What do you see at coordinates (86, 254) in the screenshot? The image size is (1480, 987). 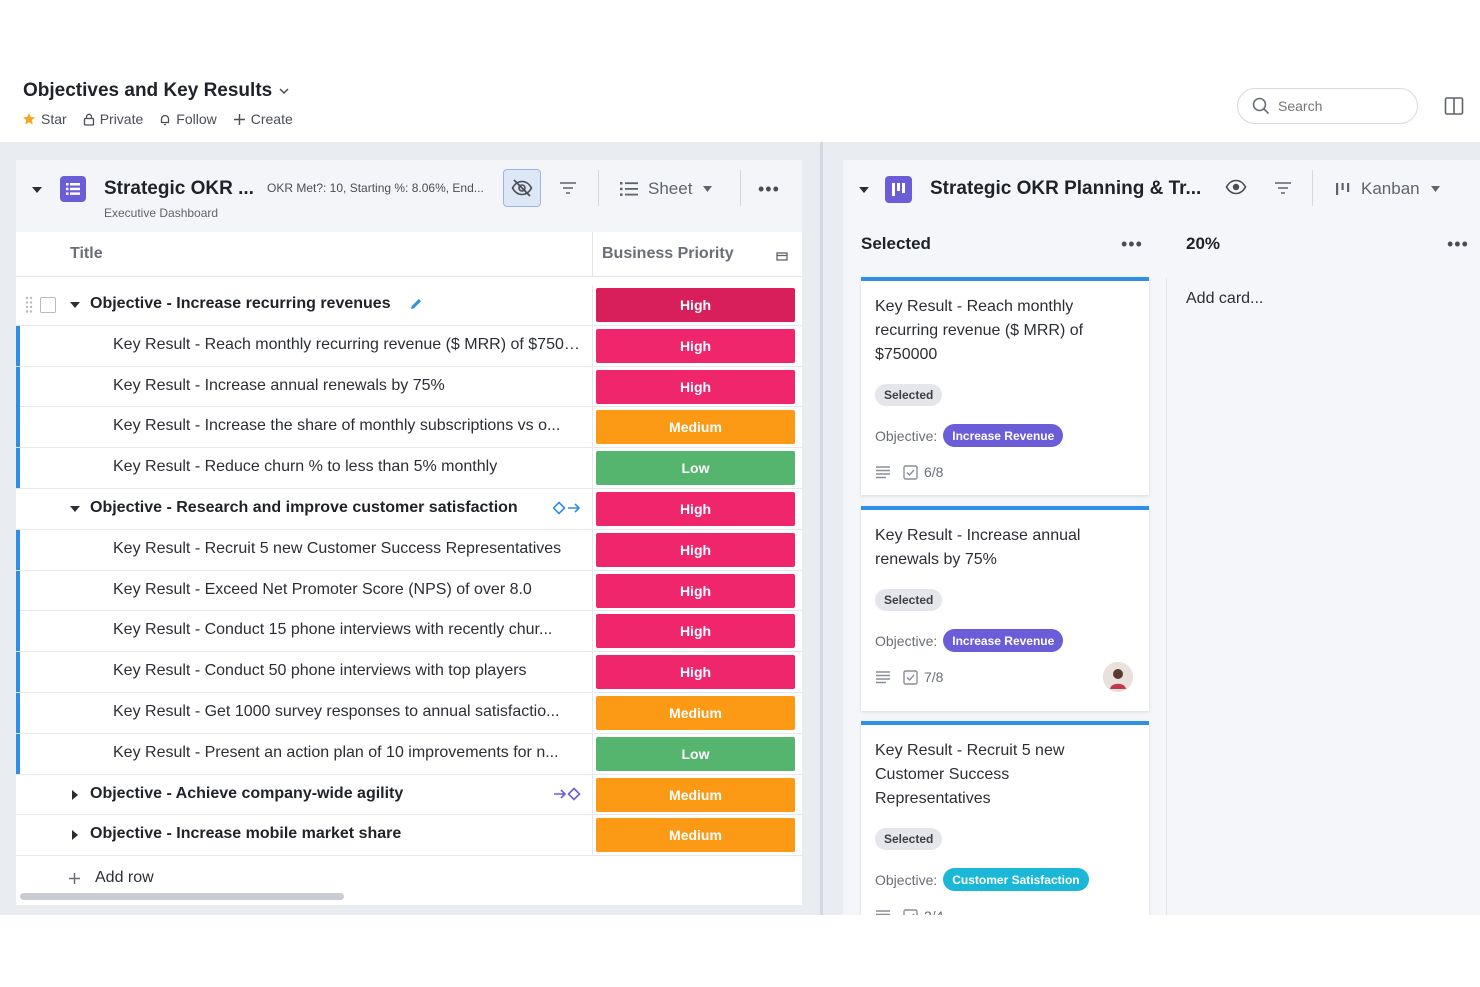 I see `column-header-title: Title` at bounding box center [86, 254].